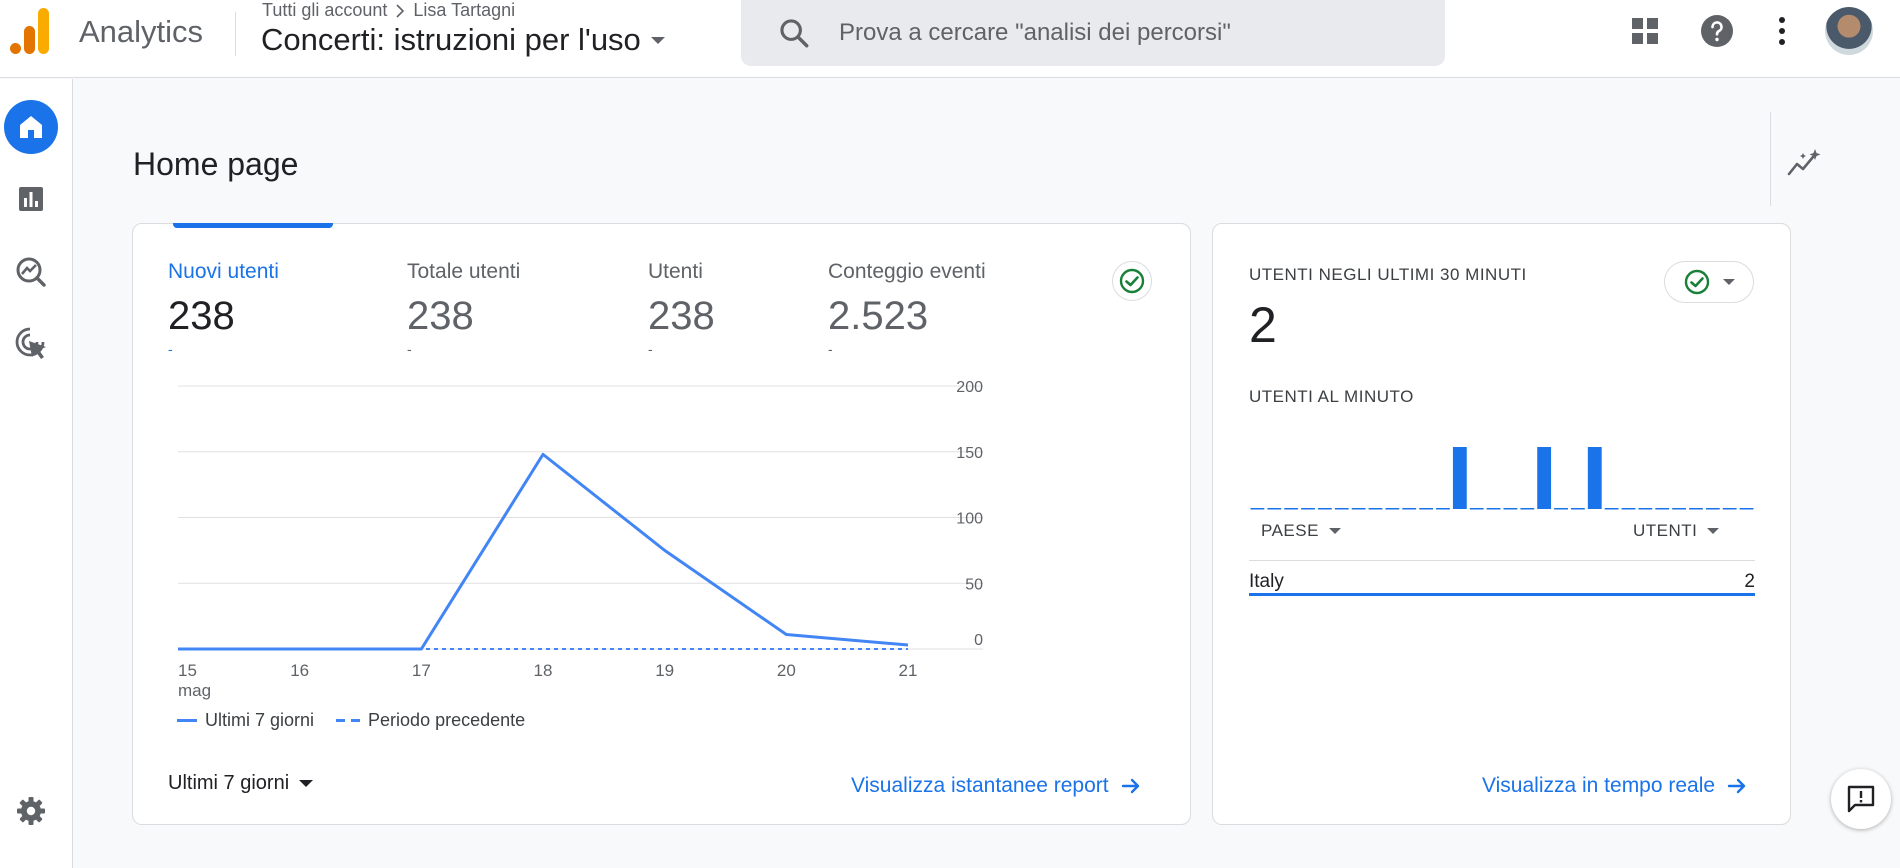 This screenshot has width=1900, height=868. What do you see at coordinates (1849, 31) in the screenshot?
I see `user-avatar` at bounding box center [1849, 31].